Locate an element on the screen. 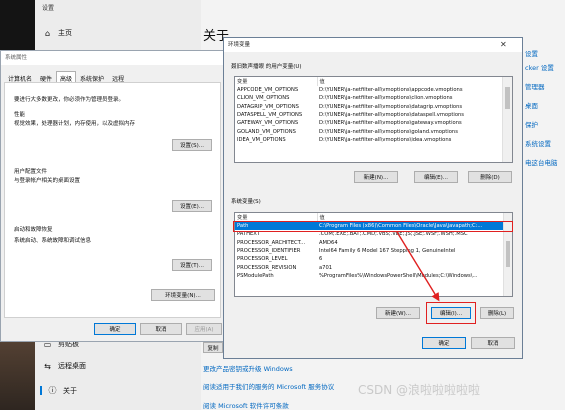 This screenshot has height=410, width=565. annotation-arrow is located at coordinates (418, 266).